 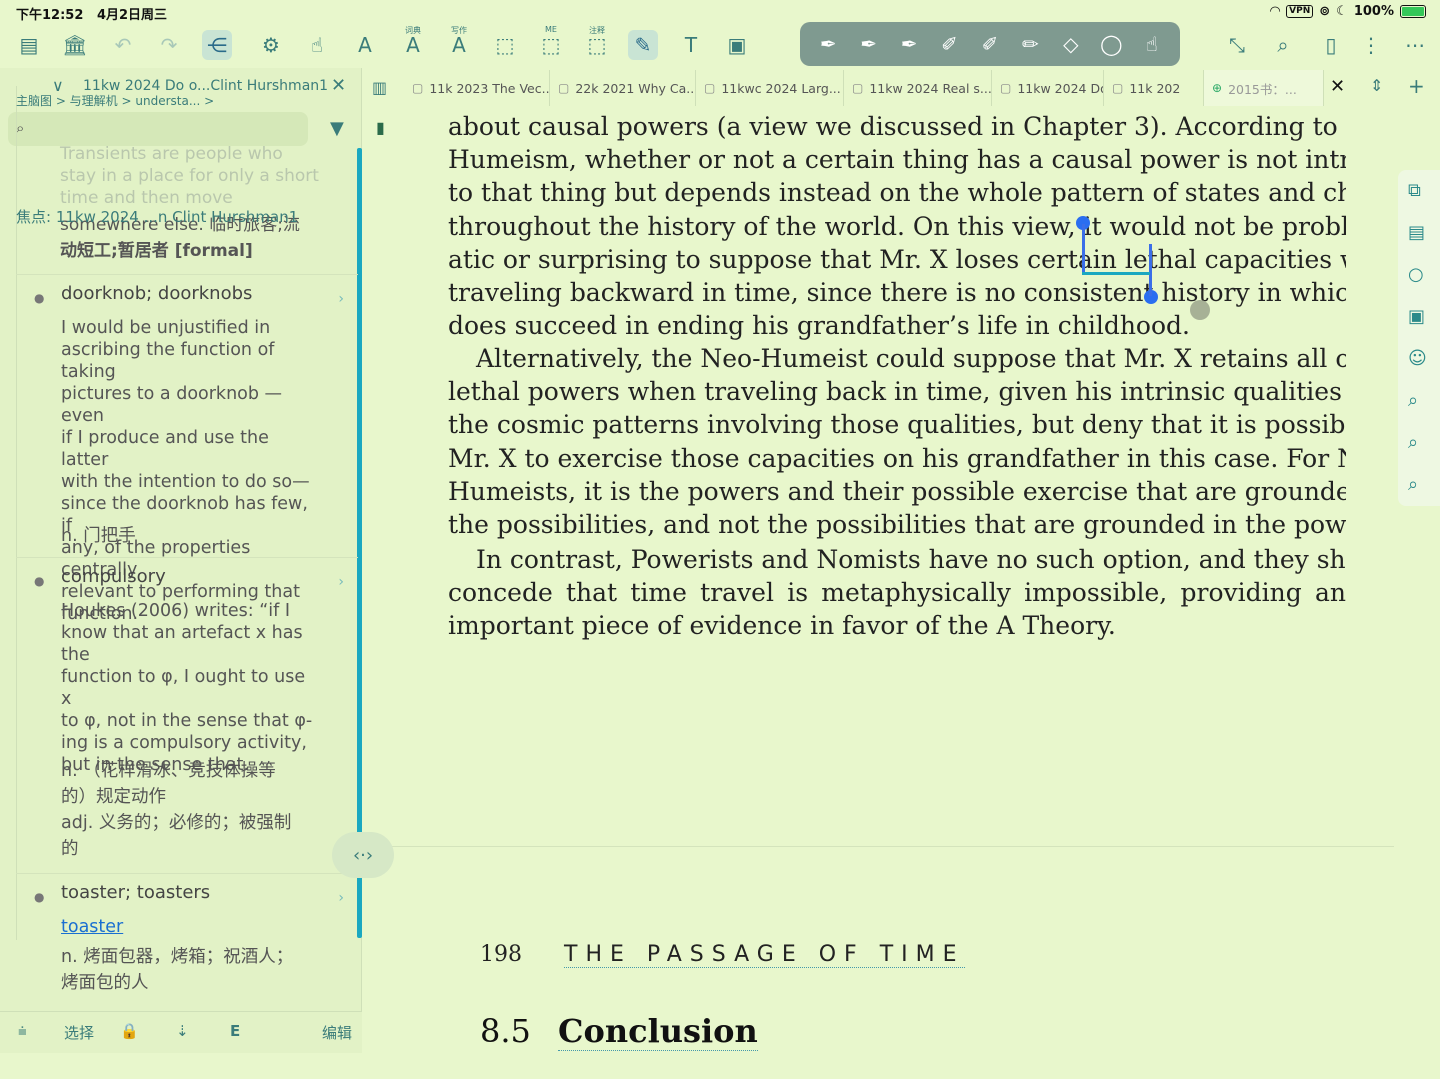 I want to click on eraser-icon: ◇, so click(x=1071, y=44).